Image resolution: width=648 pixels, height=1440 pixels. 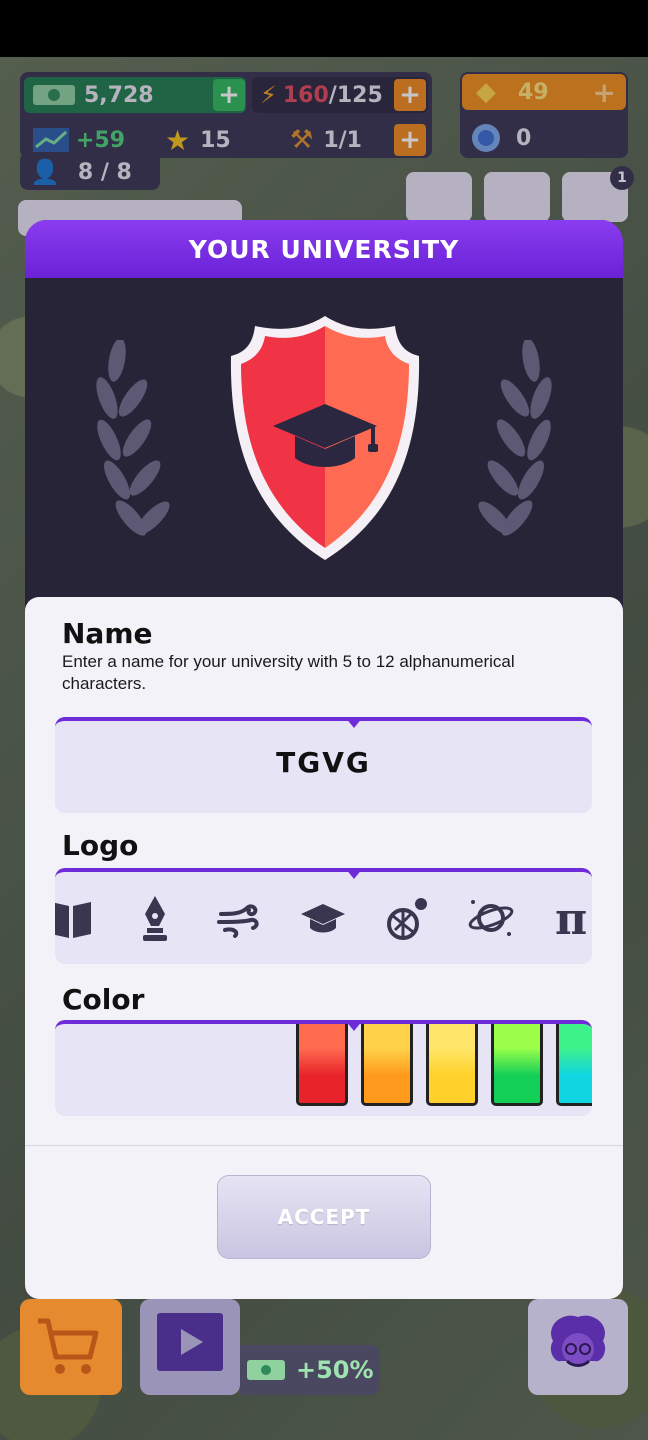 I want to click on color-selector, so click(x=323, y=1068).